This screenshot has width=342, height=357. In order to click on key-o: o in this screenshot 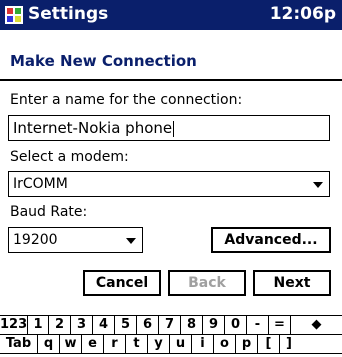, I will do `click(225, 344)`.